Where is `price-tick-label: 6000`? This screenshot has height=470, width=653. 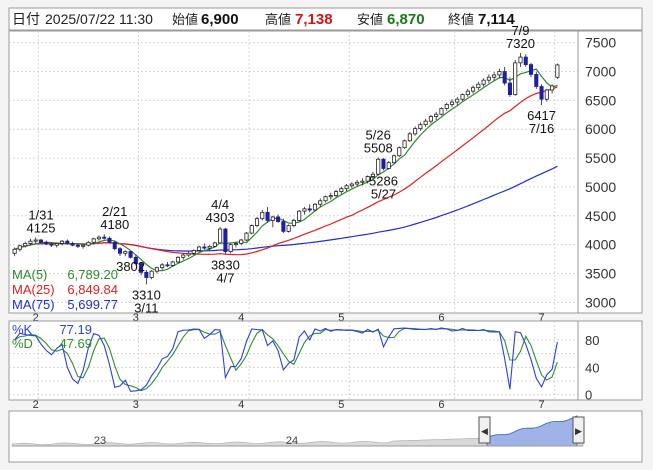 price-tick-label: 6000 is located at coordinates (600, 129).